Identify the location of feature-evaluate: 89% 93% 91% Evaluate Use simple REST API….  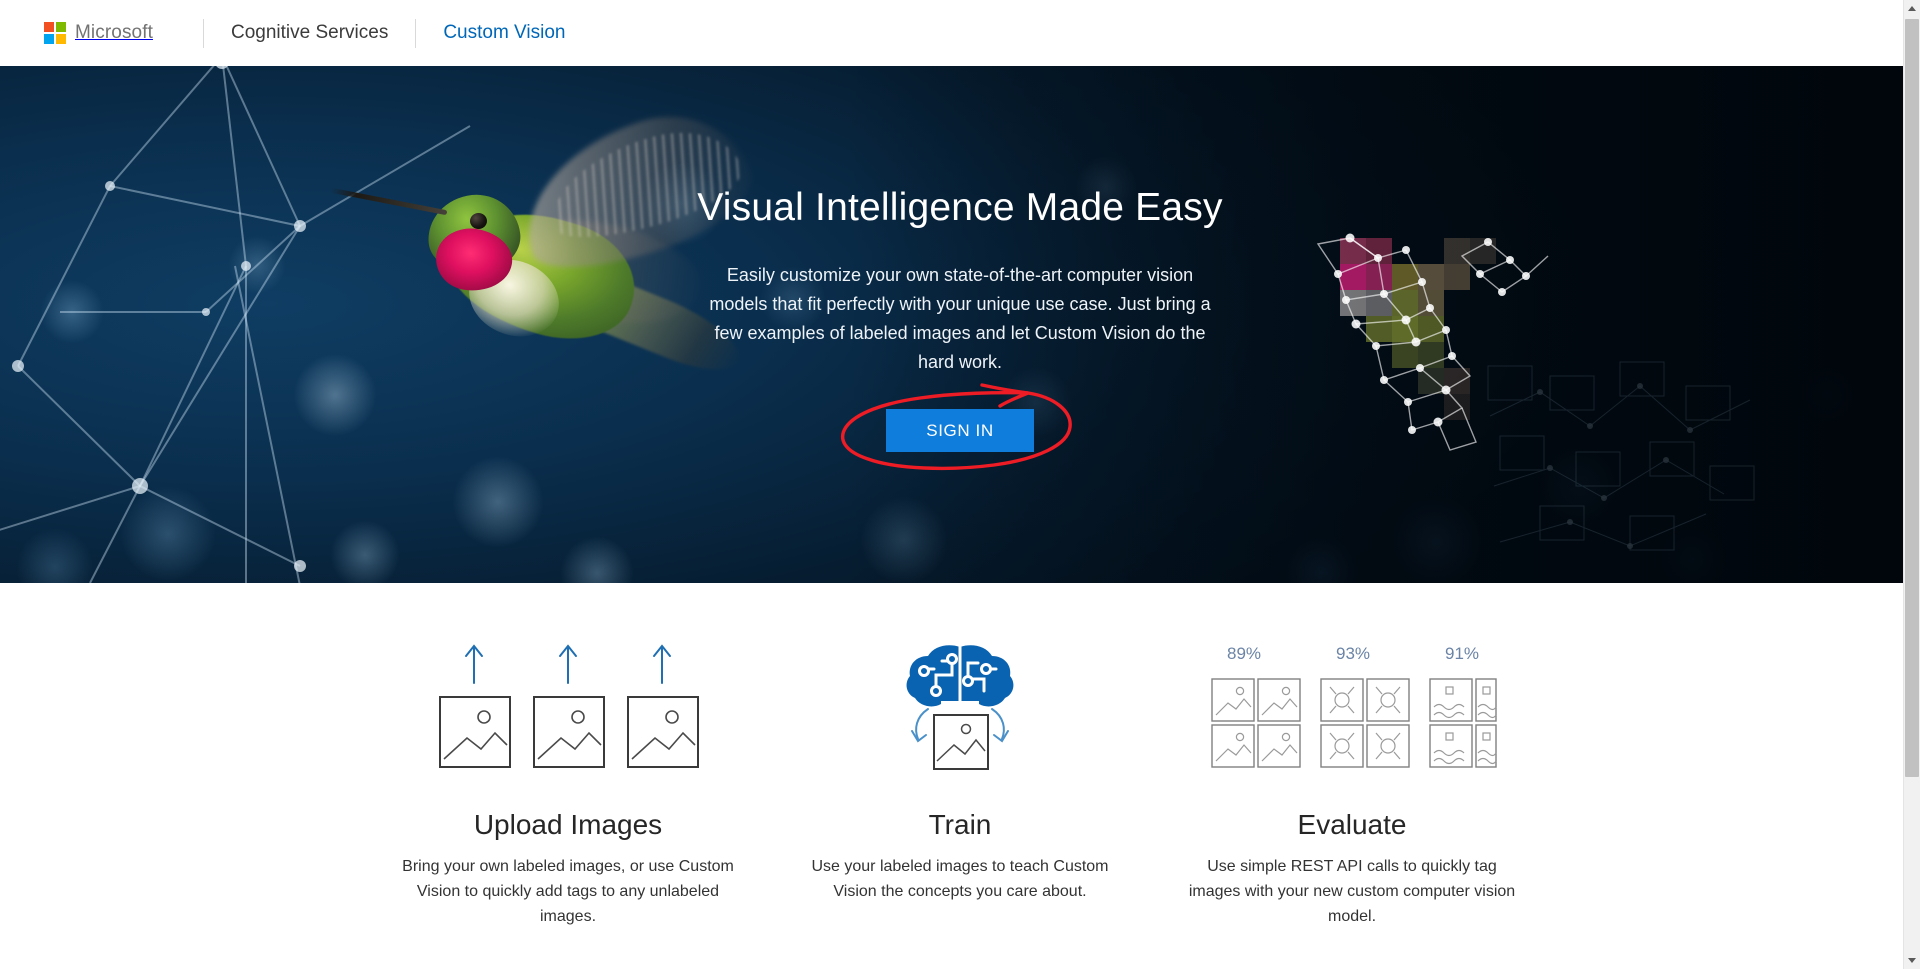
(1352, 778).